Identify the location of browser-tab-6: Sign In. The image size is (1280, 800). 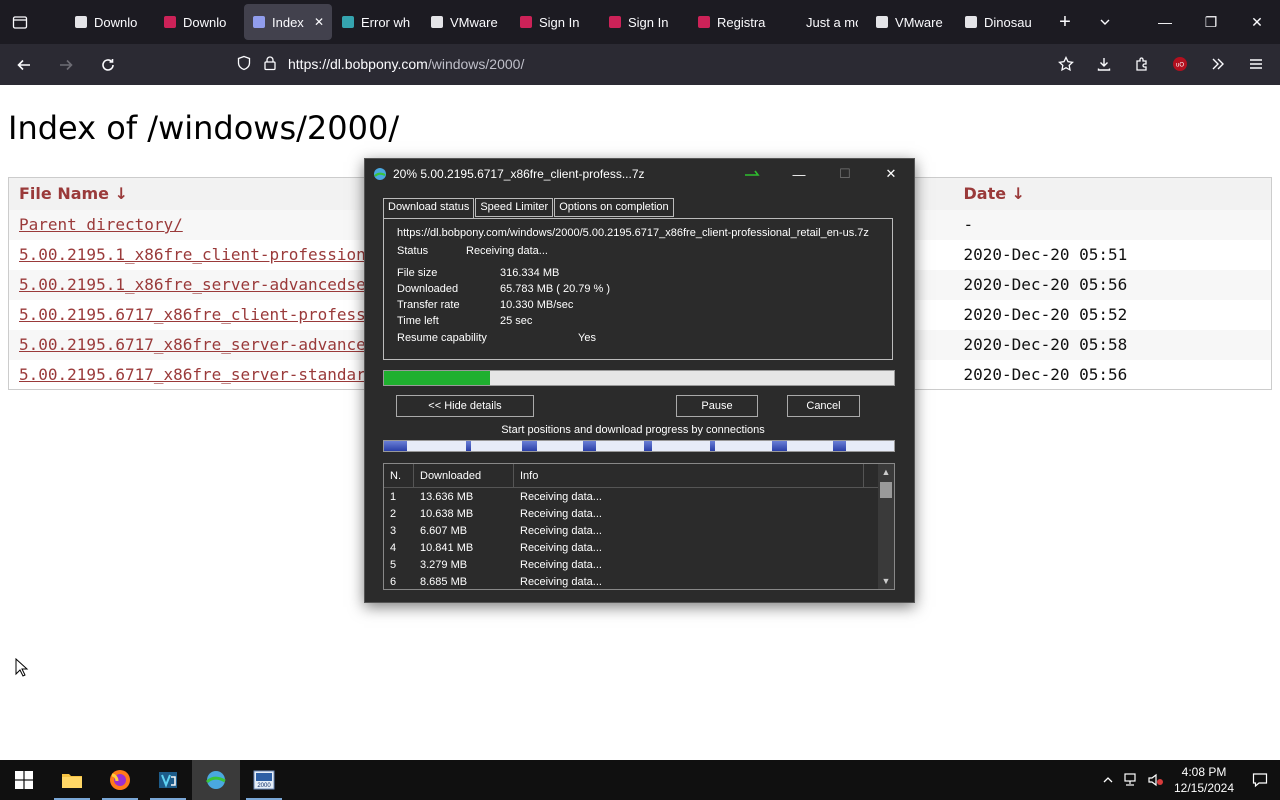
(644, 22).